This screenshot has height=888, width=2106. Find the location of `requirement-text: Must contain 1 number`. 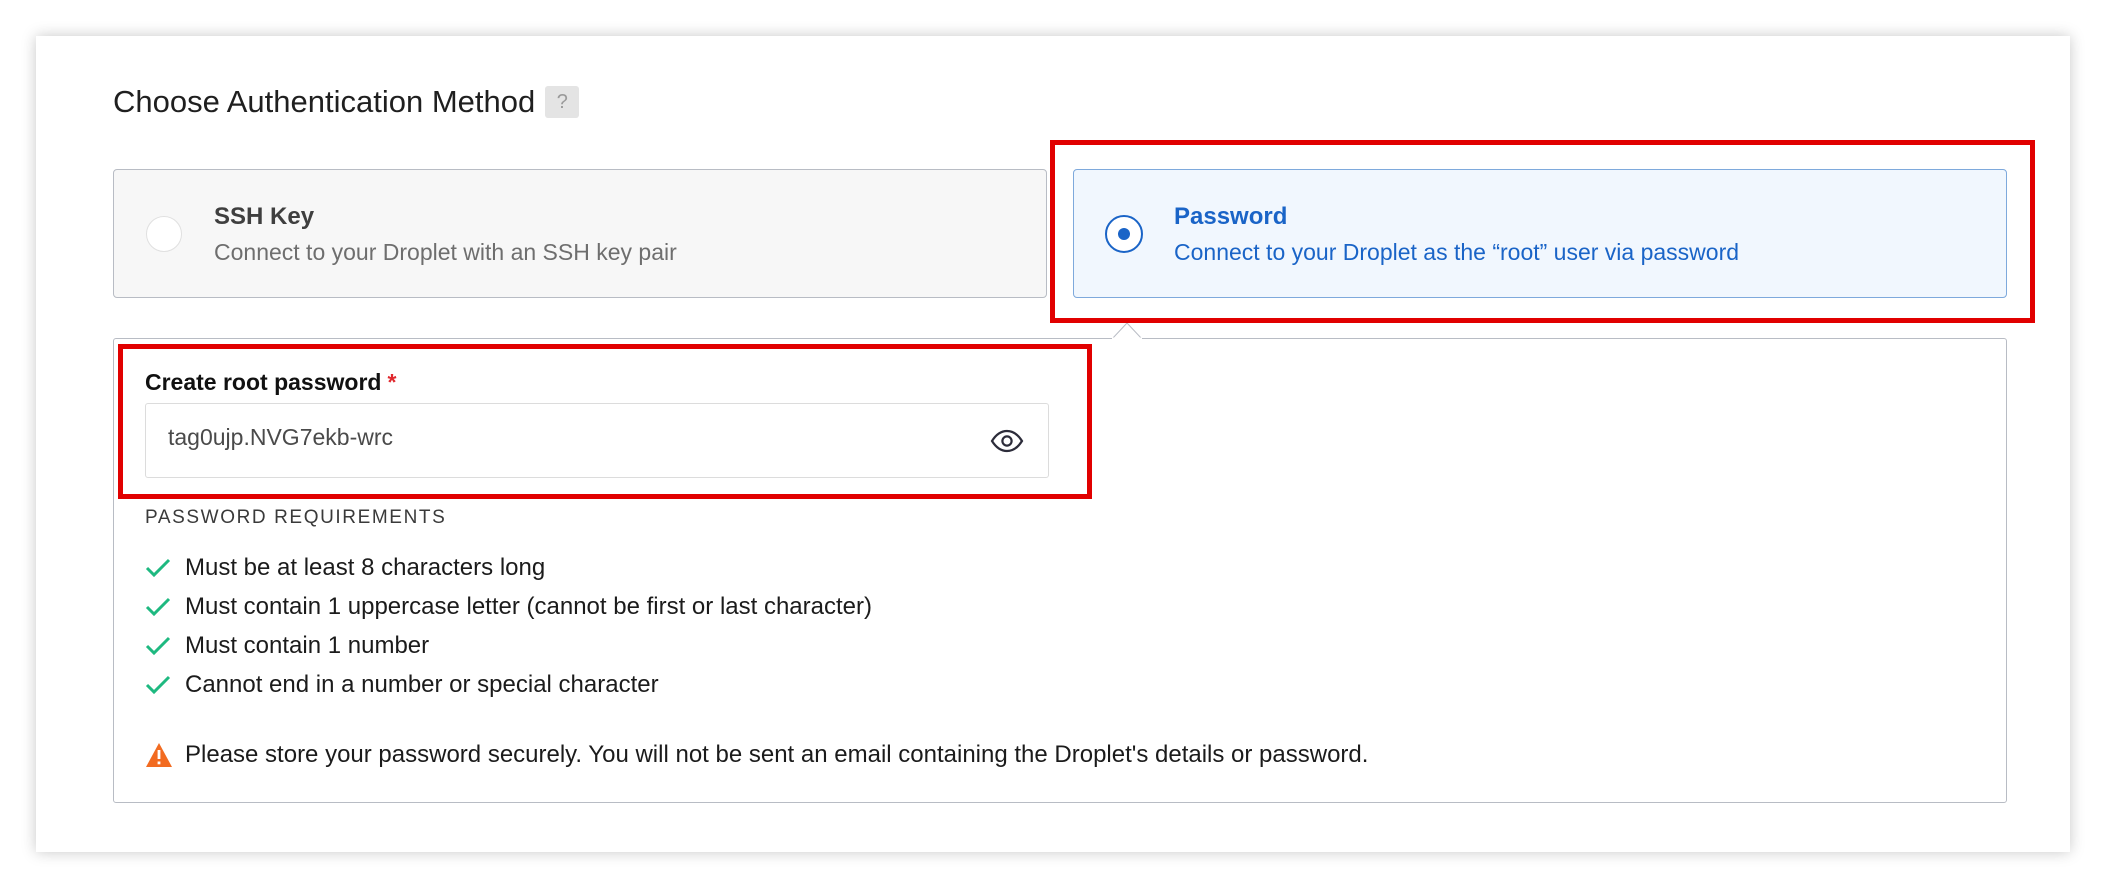

requirement-text: Must contain 1 number is located at coordinates (307, 645).